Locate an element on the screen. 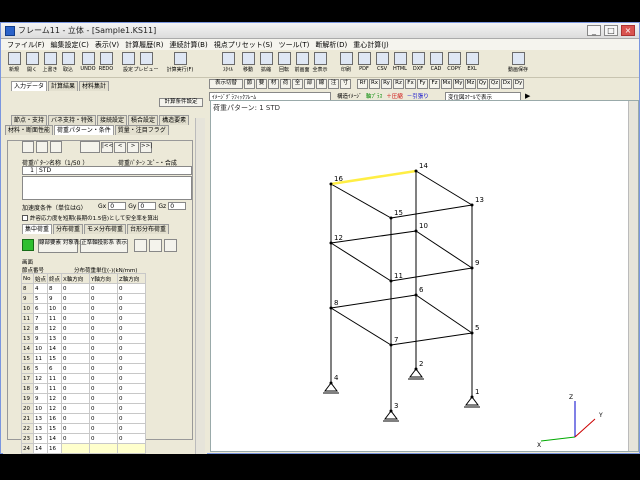  menu-tools: ツール(T) is located at coordinates (294, 45).